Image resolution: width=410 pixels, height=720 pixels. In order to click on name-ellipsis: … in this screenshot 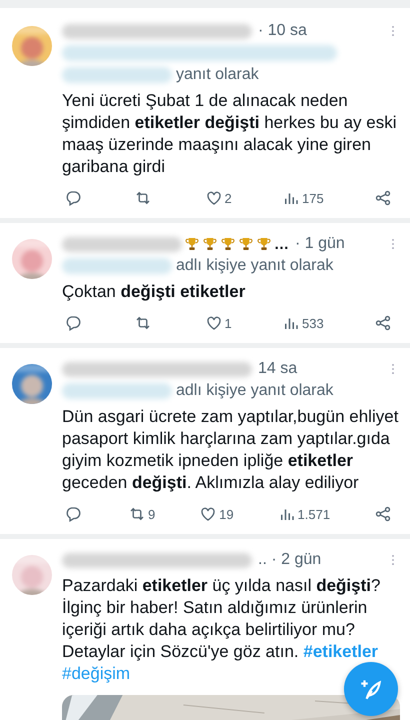, I will do `click(281, 244)`.